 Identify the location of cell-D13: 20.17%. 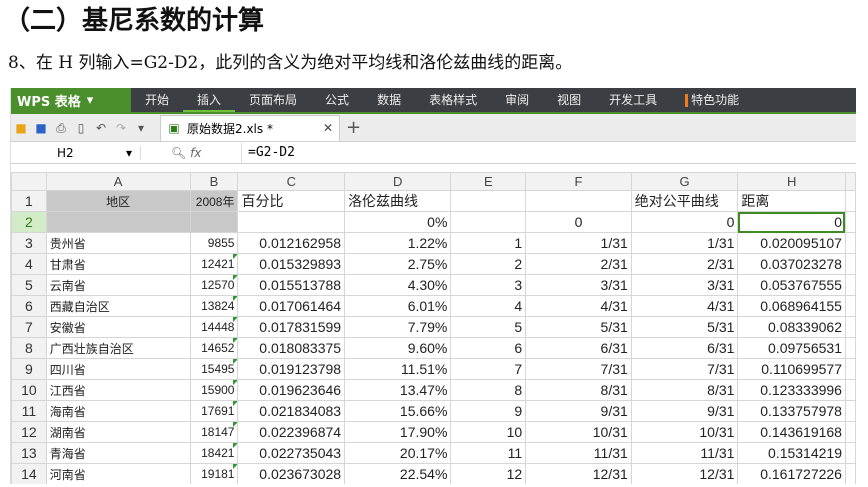
(398, 453).